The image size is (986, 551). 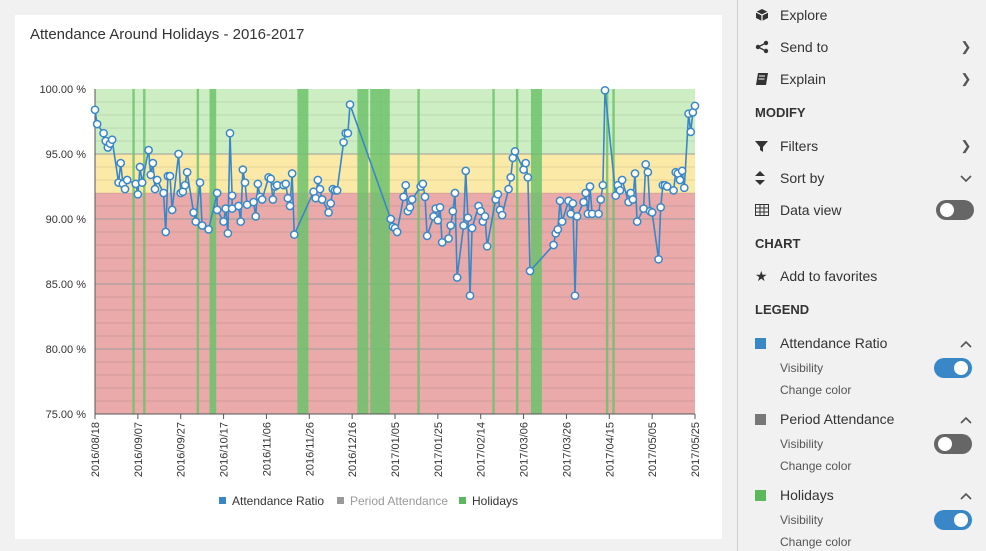 What do you see at coordinates (767, 178) in the screenshot?
I see `sort-icon` at bounding box center [767, 178].